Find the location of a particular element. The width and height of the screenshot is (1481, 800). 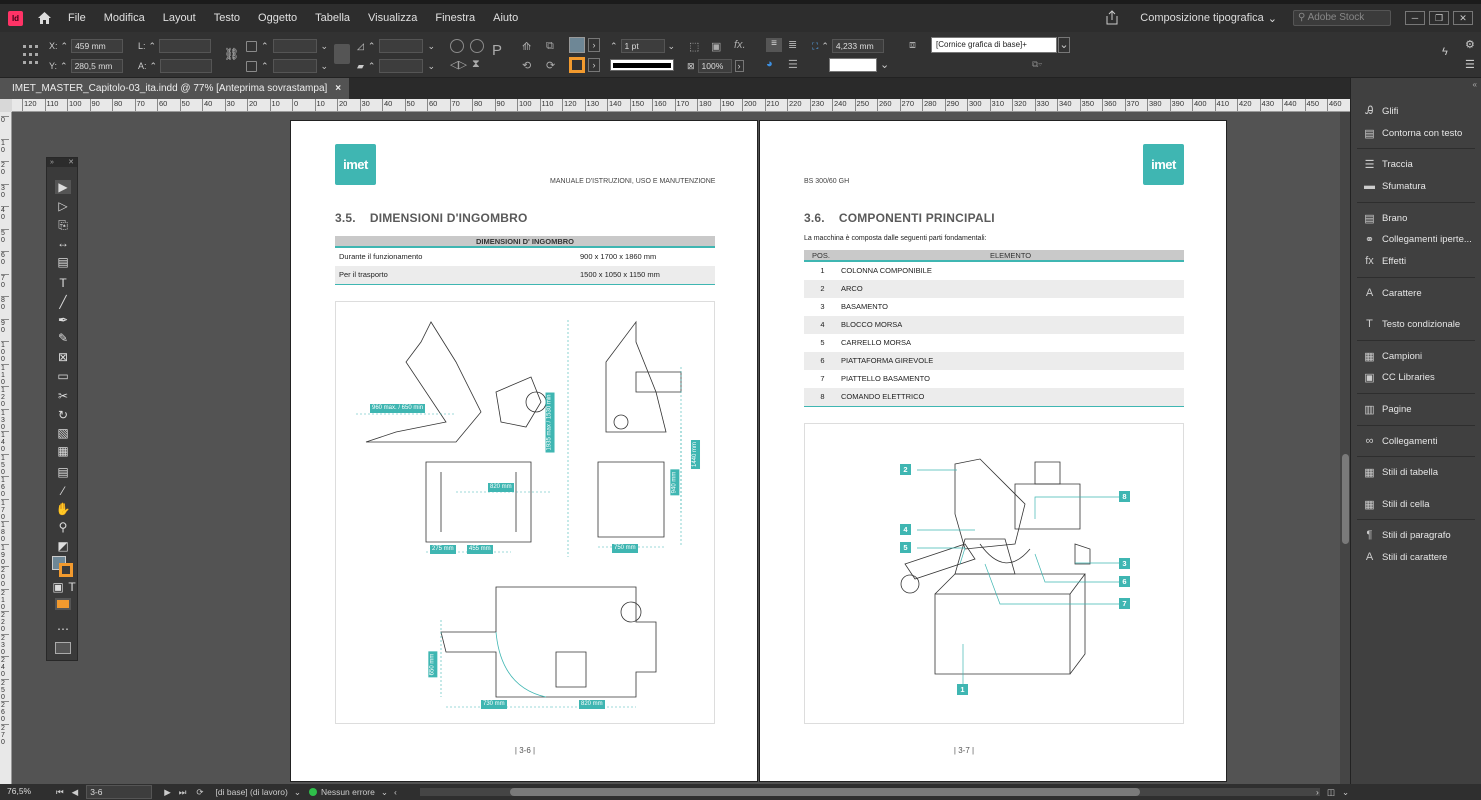

preview-mode-icon: ⋯ is located at coordinates (63, 629).